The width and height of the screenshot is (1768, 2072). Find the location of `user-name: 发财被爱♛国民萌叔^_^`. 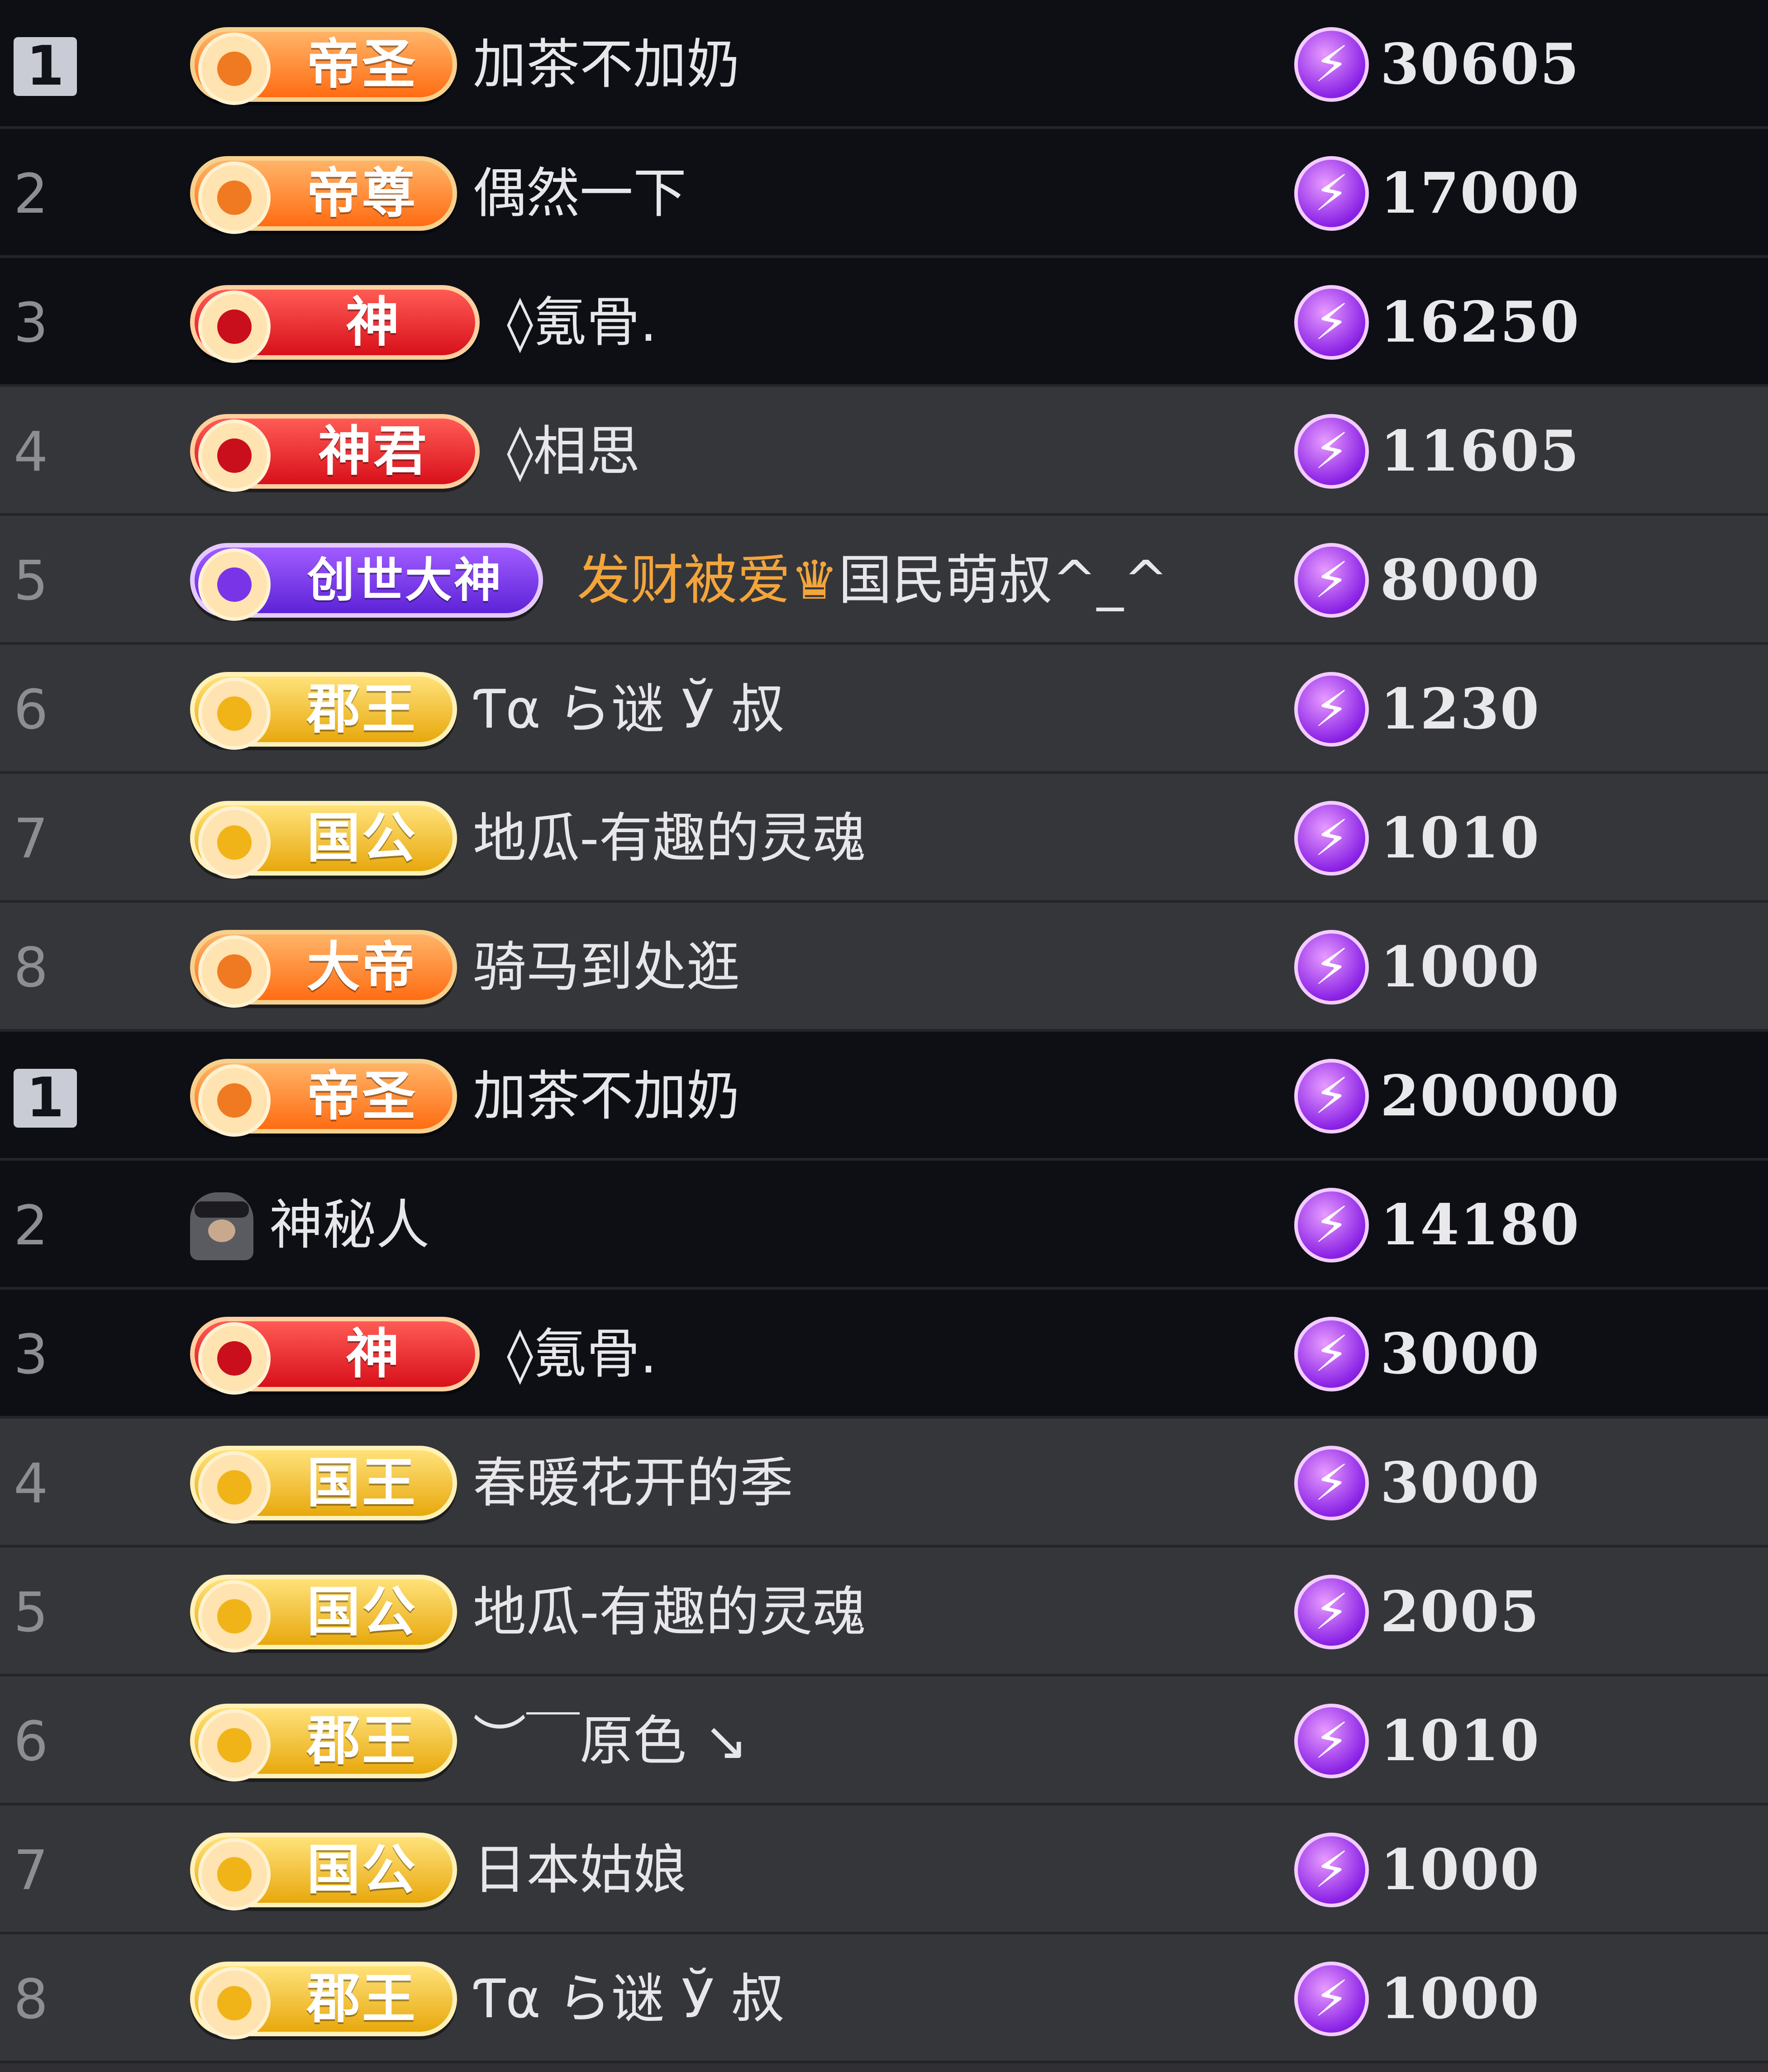

user-name: 发财被爱♛国民萌叔^_^ is located at coordinates (872, 580).